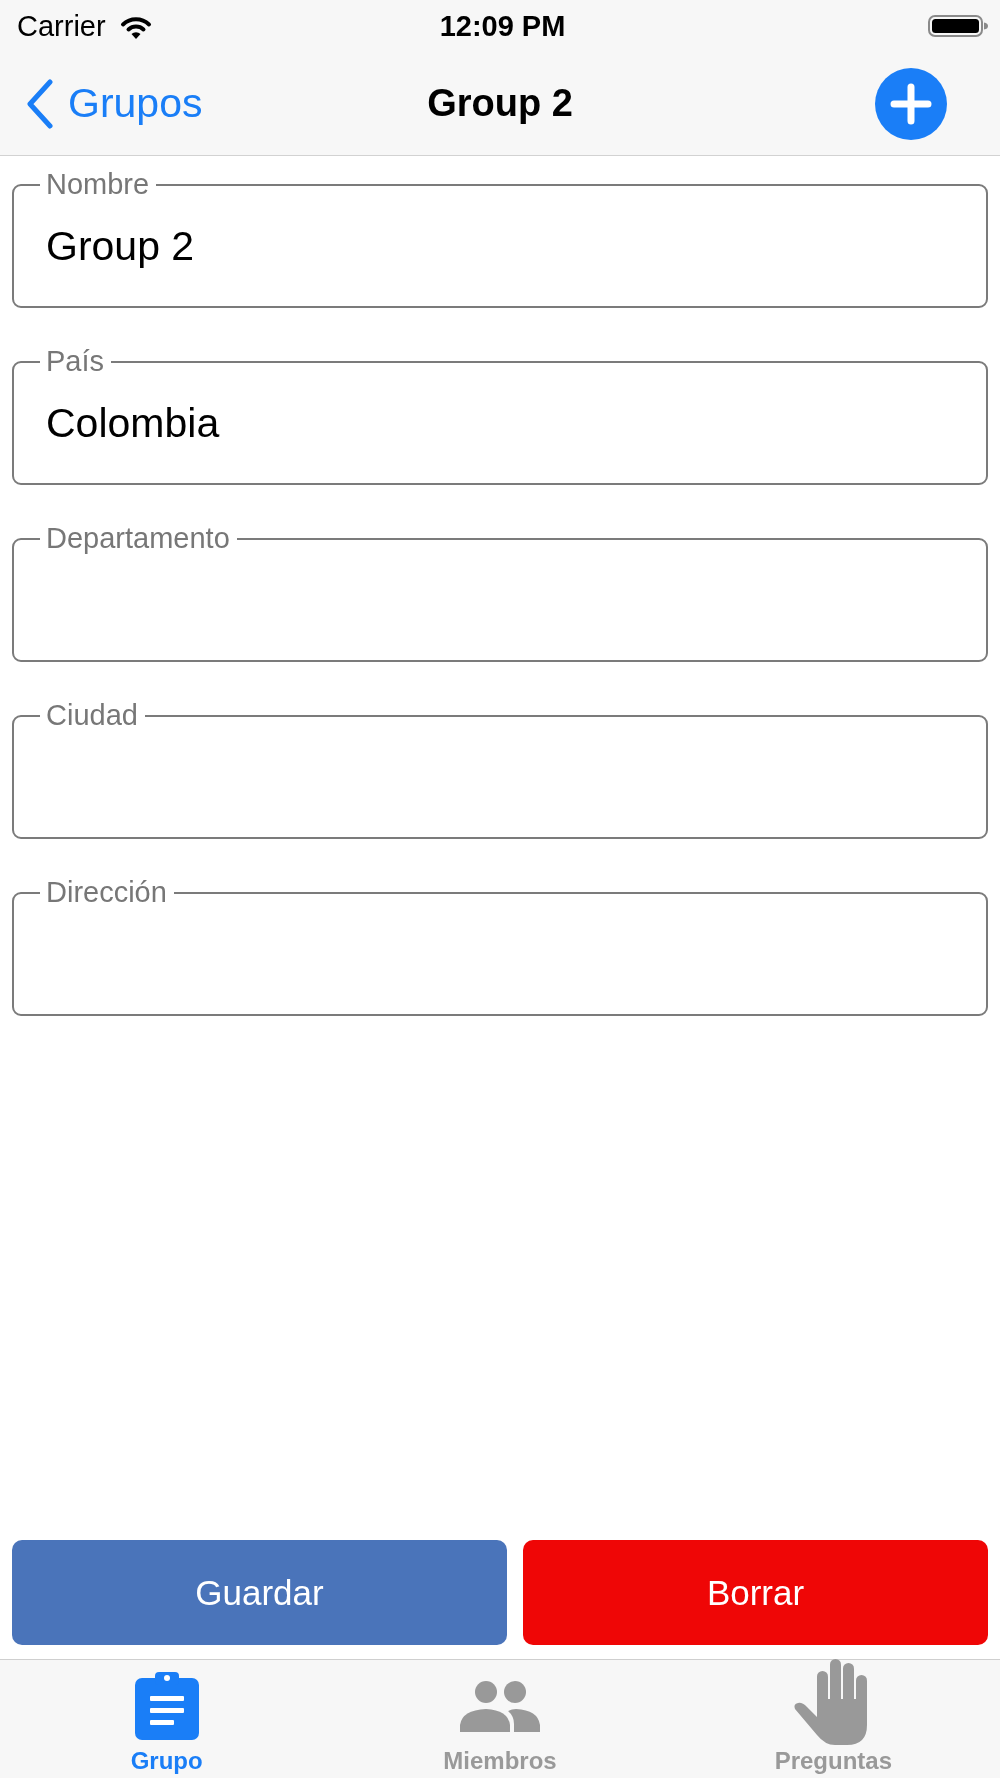  I want to click on carrier-name: Carrier, so click(61, 26).